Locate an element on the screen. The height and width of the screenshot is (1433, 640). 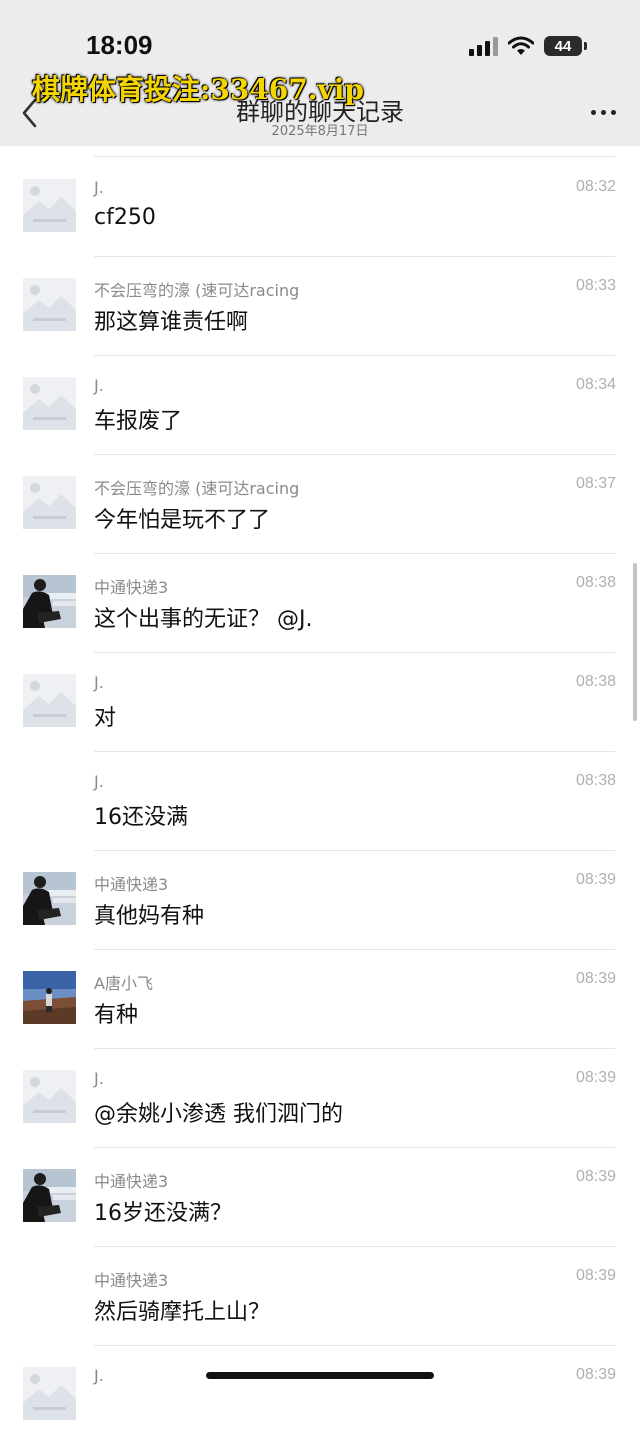
message-text: 然后骑摩托上山？ is located at coordinates (182, 1312).